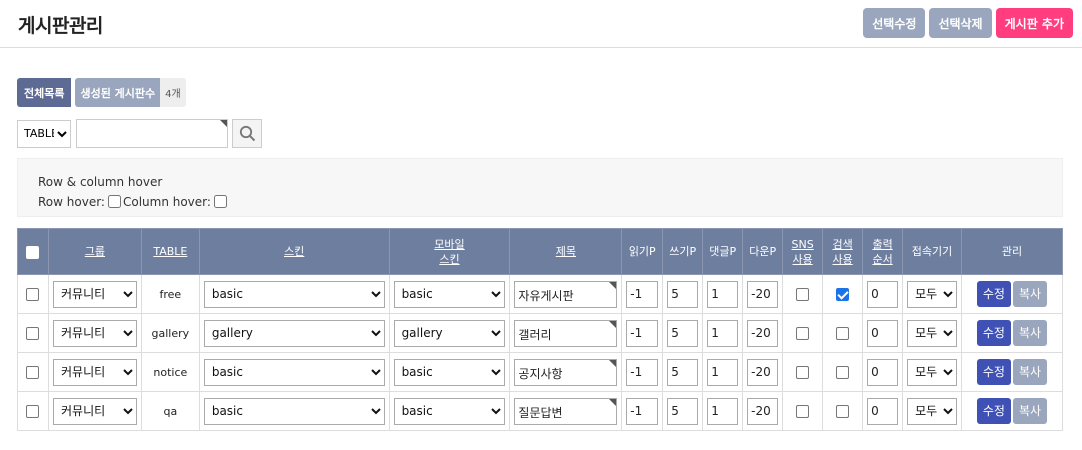 Image resolution: width=1082 pixels, height=450 pixels. Describe the element at coordinates (173, 92) in the screenshot. I see `board-count-badge: 4개` at that location.